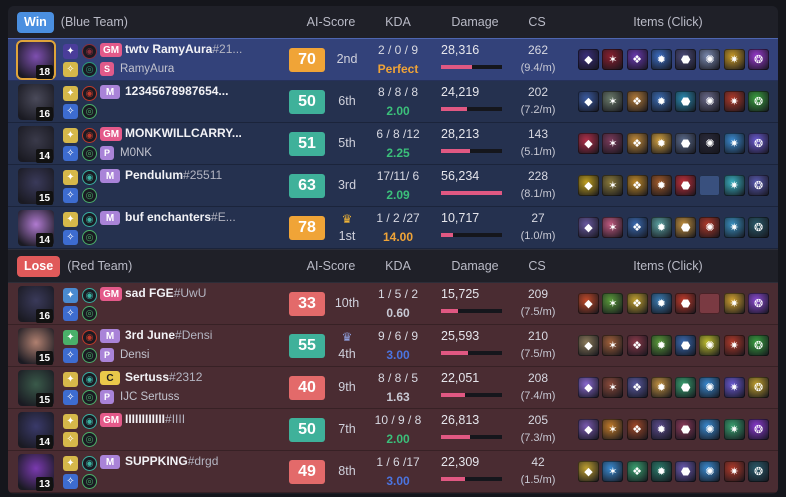 The height and width of the screenshot is (497, 786). I want to click on player-name: 3rd June#Densi, so click(168, 335).